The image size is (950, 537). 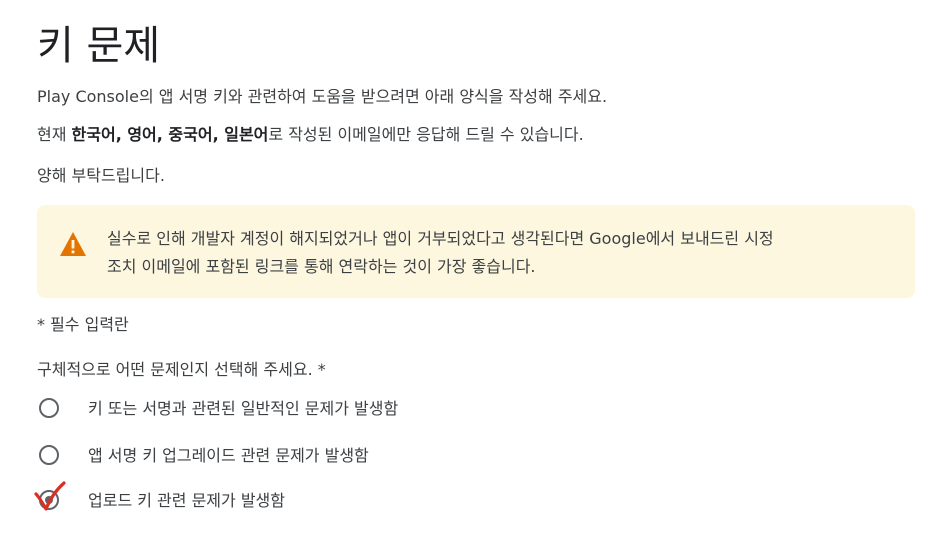 I want to click on language-note-prefix: 현재, so click(x=54, y=134).